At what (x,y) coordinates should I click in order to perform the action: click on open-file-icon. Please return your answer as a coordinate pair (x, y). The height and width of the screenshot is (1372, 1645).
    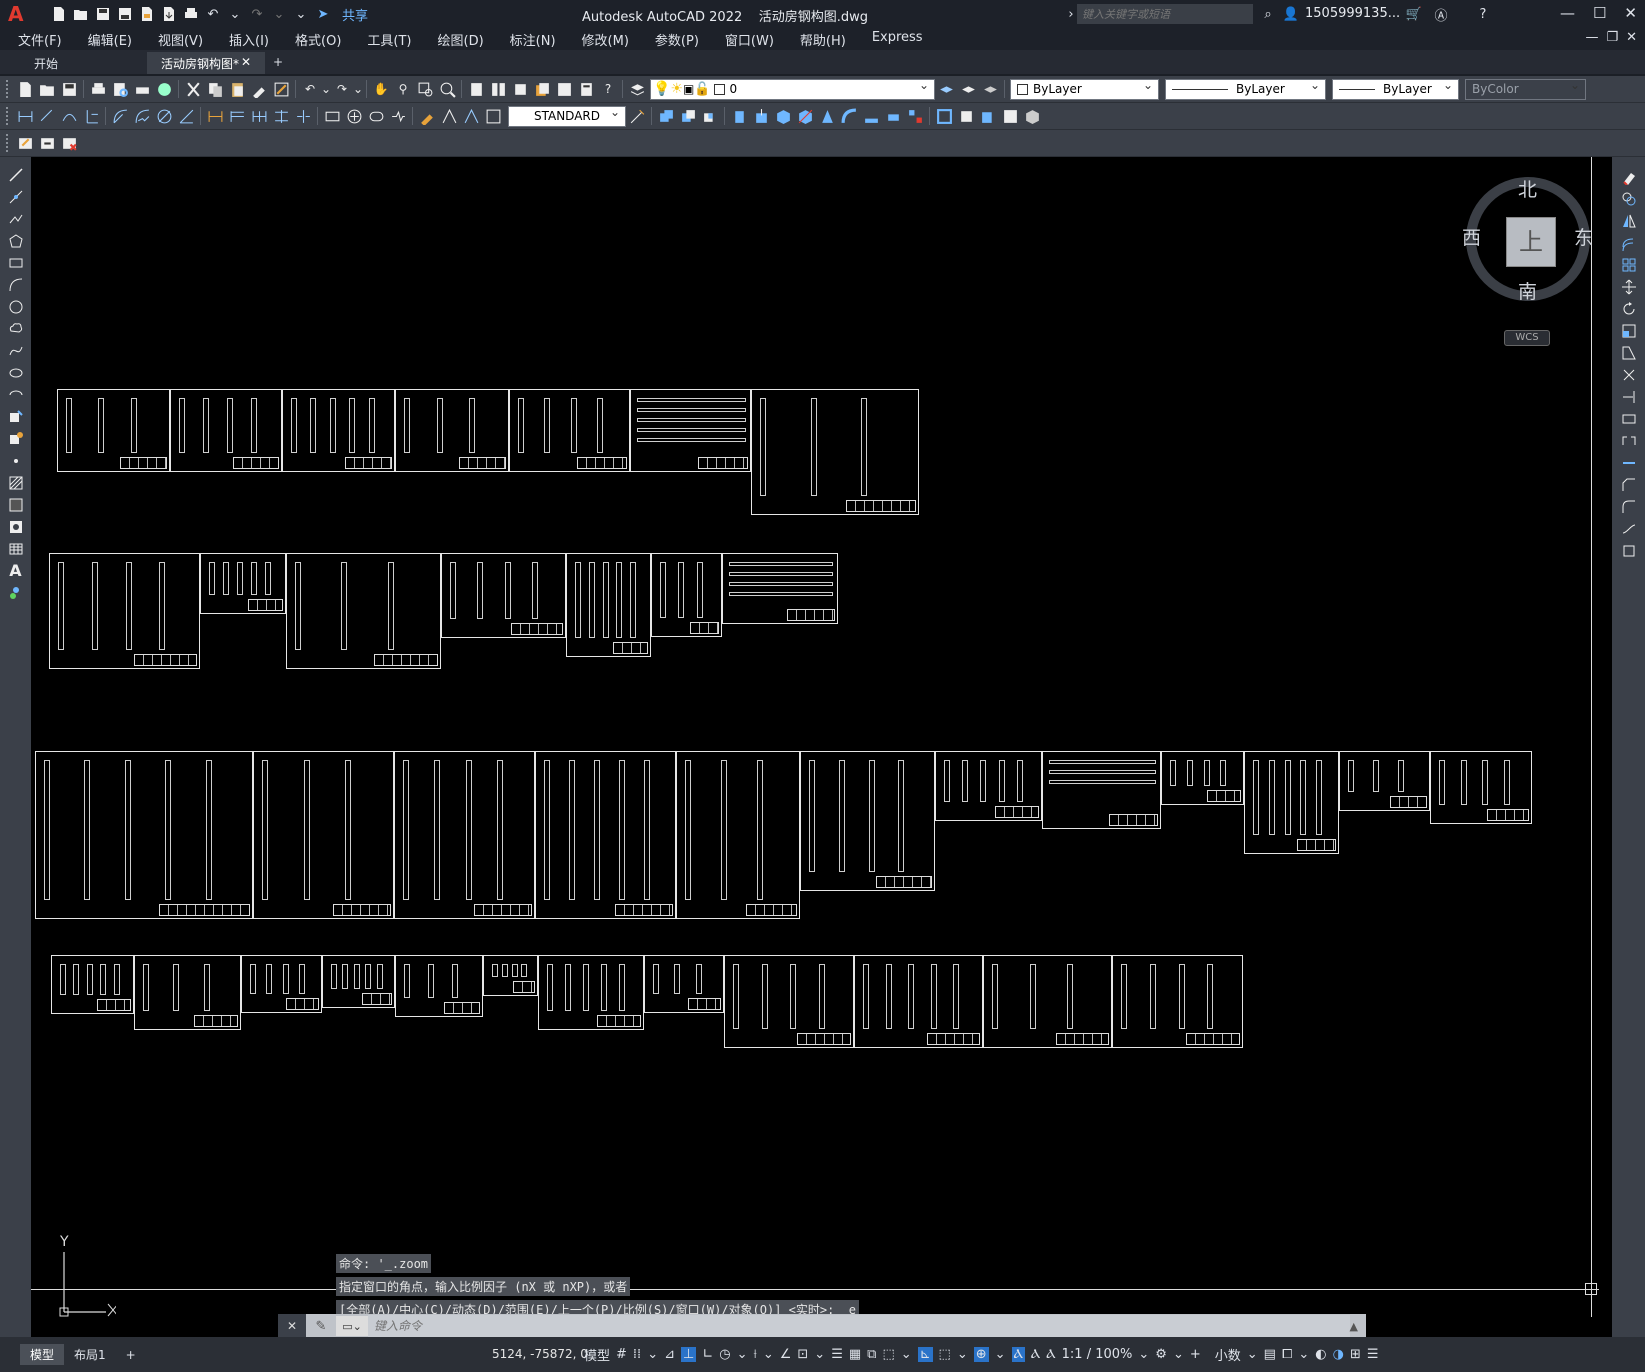
    Looking at the image, I should click on (81, 14).